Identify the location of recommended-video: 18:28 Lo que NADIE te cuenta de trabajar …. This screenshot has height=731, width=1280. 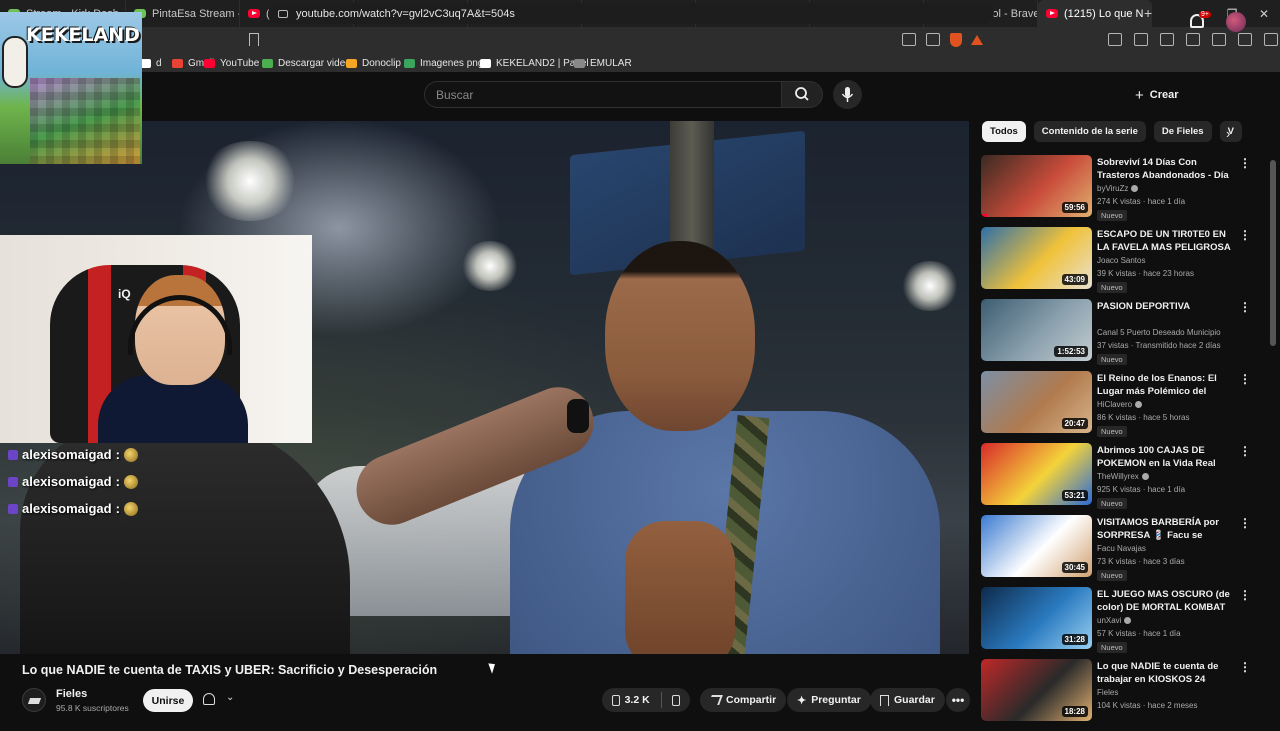
(1123, 695).